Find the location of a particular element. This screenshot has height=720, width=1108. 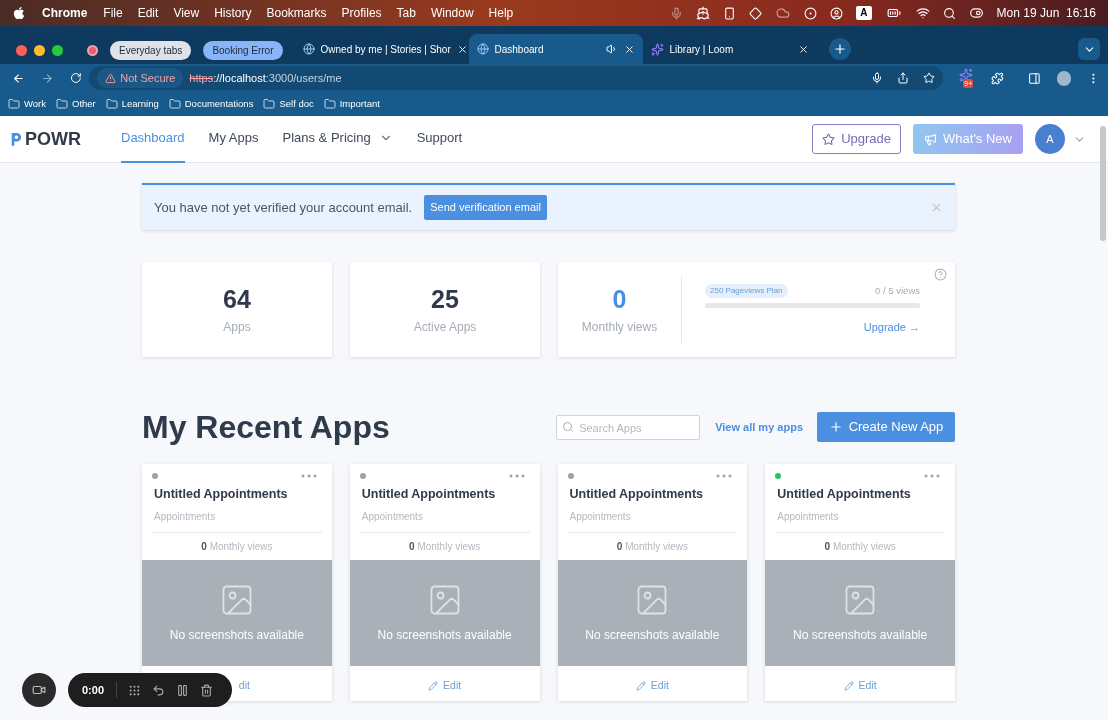

new-tab-button is located at coordinates (839, 49).